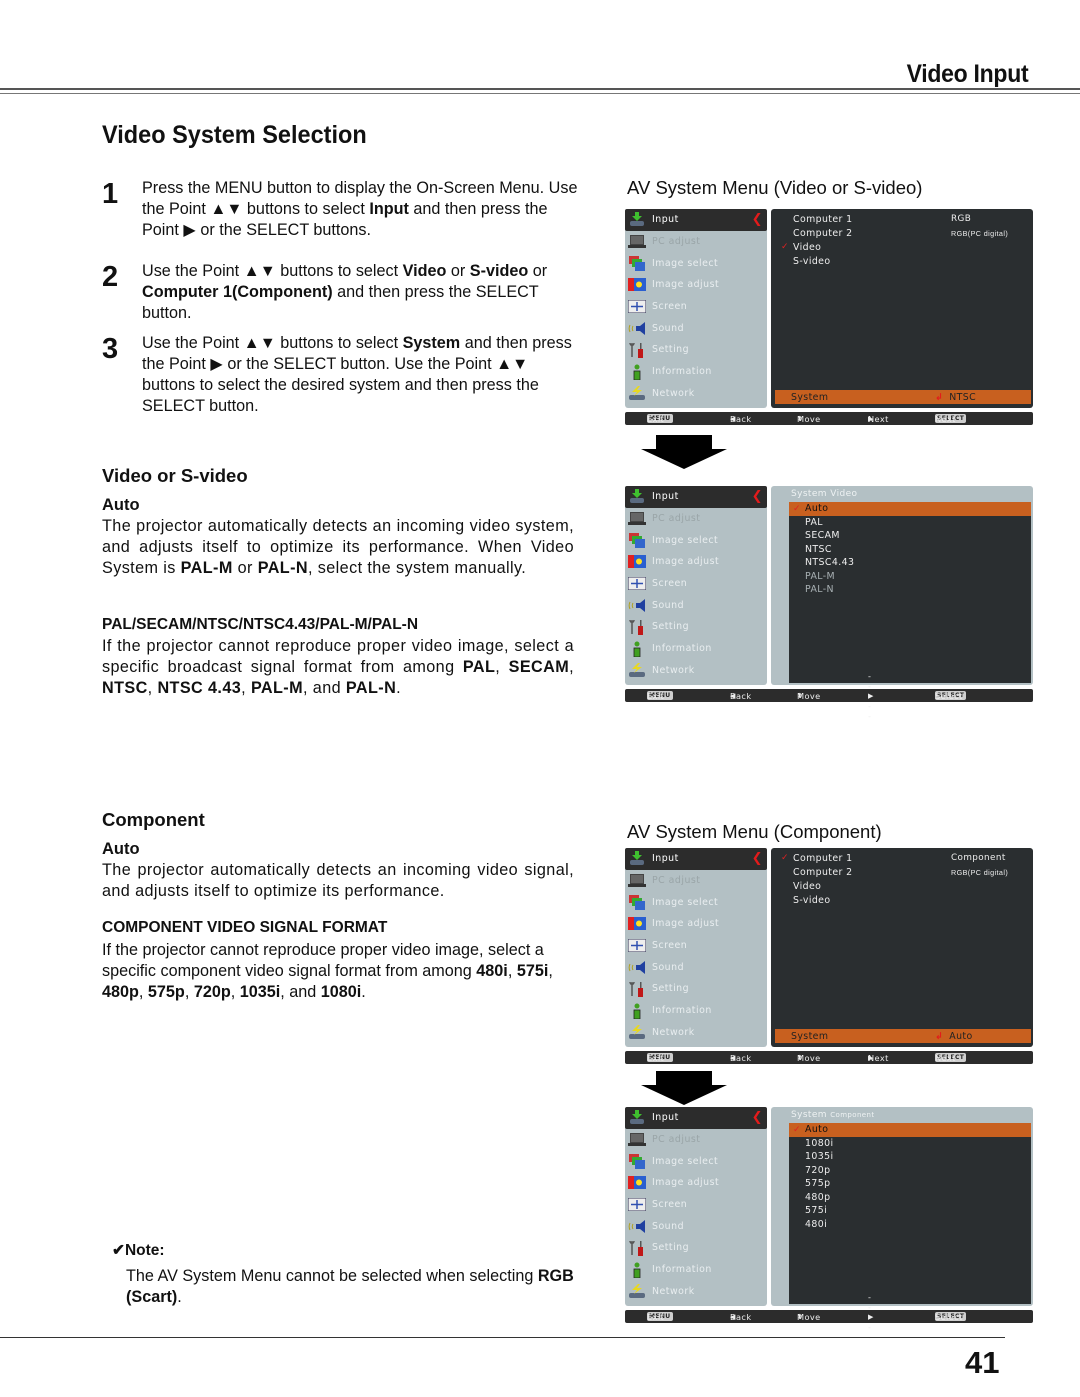 The width and height of the screenshot is (1080, 1397). Describe the element at coordinates (955, 397) in the screenshot. I see `osd-system-value: ↲ NTSC` at that location.